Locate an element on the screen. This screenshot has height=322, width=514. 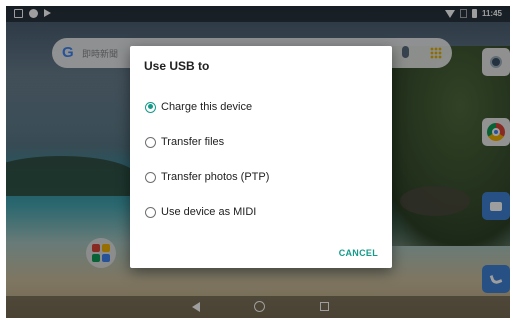
option-midi: Use device as MIDI is located at coordinates (200, 212).